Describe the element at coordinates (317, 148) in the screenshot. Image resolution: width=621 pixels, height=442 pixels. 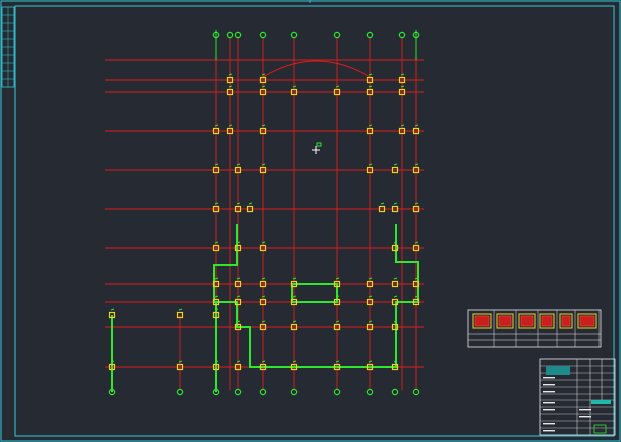
I see `crosshair-cursor-icon` at that location.